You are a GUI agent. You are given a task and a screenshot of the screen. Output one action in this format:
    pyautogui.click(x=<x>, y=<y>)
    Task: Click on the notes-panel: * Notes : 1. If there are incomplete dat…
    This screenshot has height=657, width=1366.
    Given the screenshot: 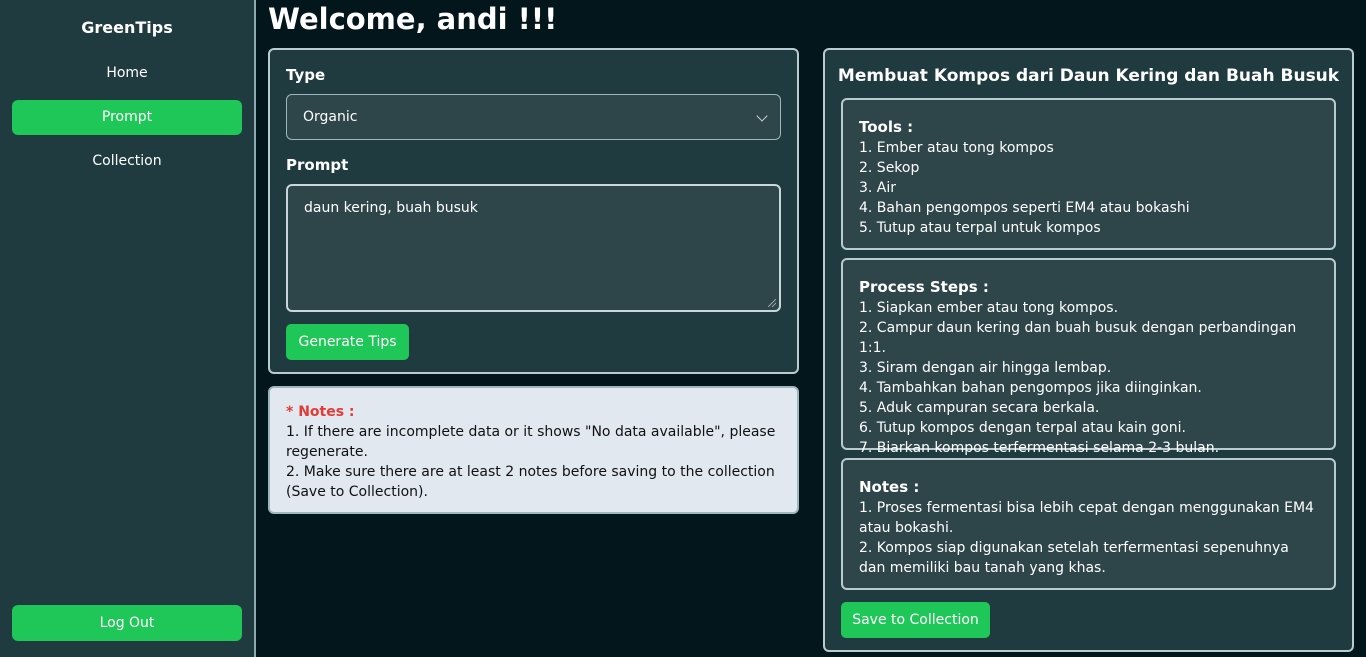 What is the action you would take?
    pyautogui.click(x=533, y=450)
    